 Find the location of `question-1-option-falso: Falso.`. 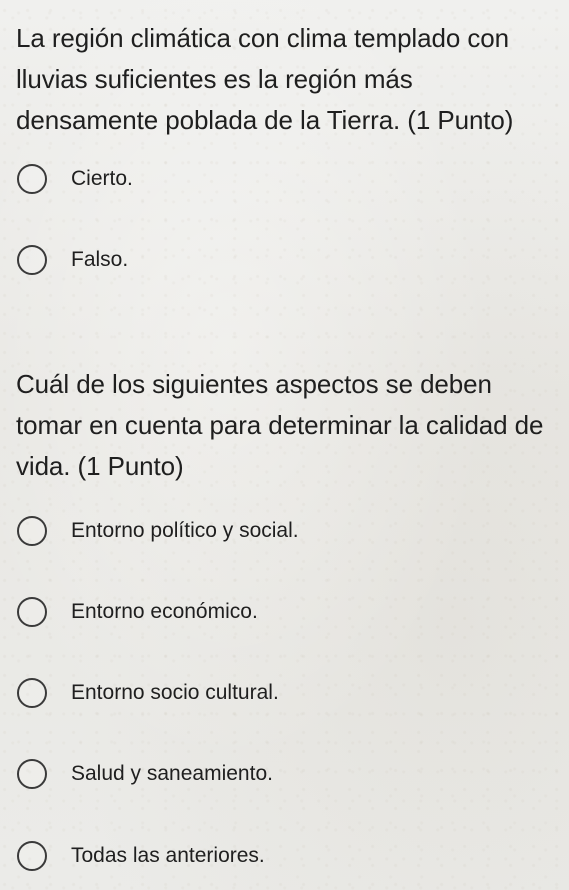

question-1-option-falso: Falso. is located at coordinates (72, 260).